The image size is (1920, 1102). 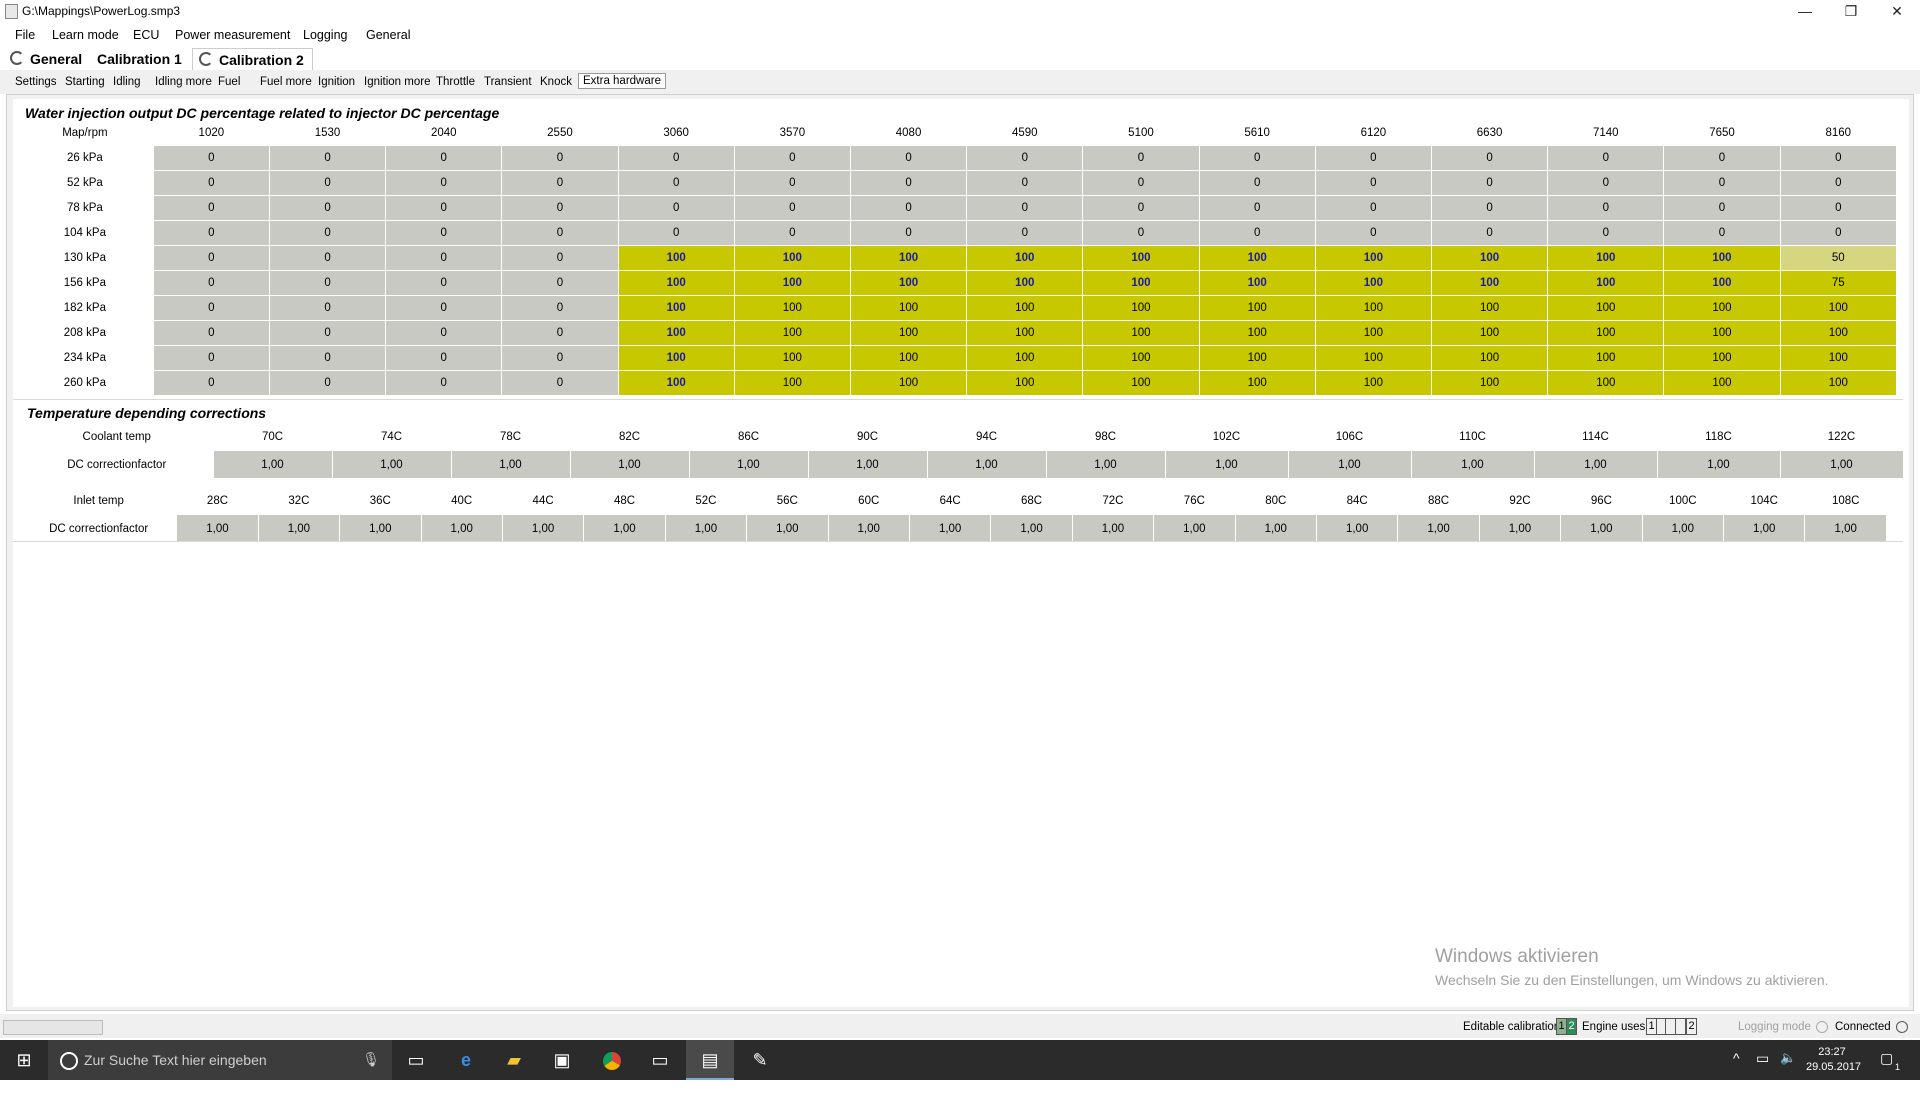 I want to click on clock: 23:27 29.05.2017, so click(x=1833, y=1066).